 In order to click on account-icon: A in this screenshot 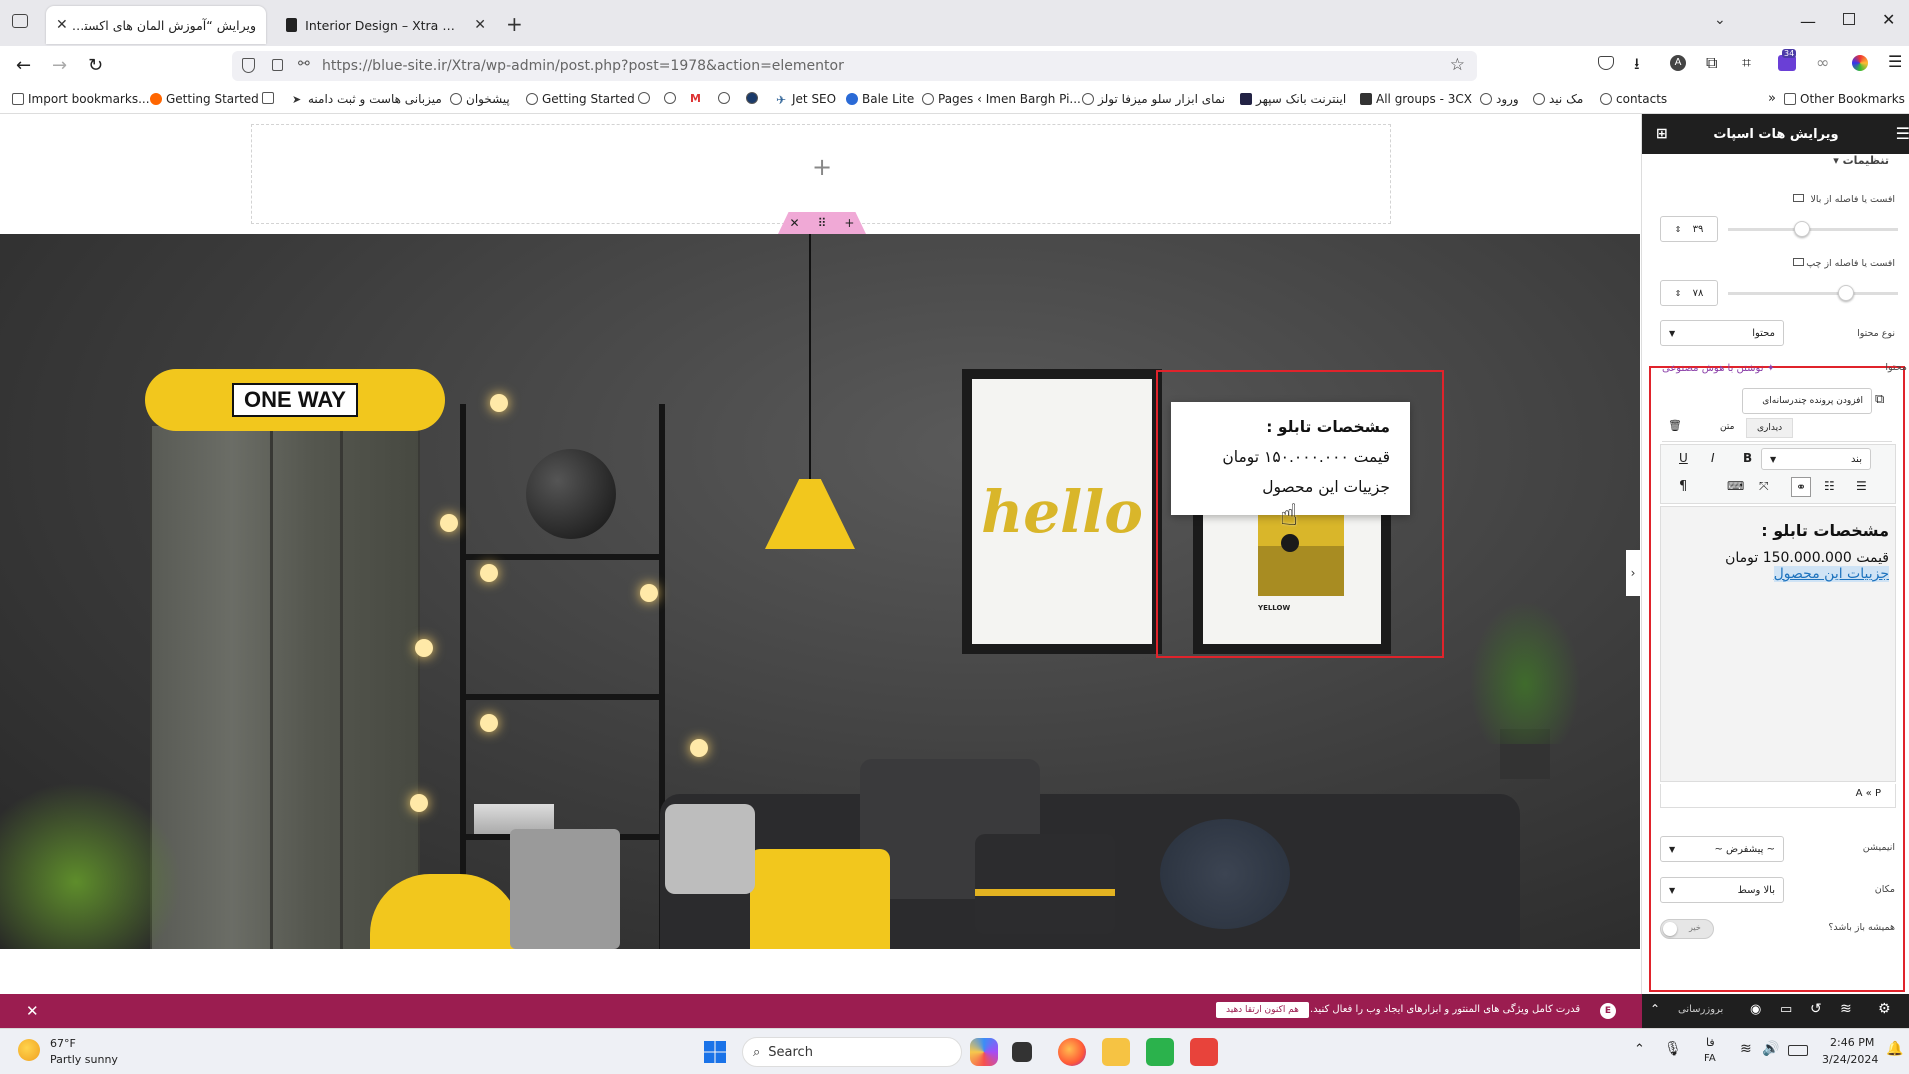, I will do `click(1678, 63)`.